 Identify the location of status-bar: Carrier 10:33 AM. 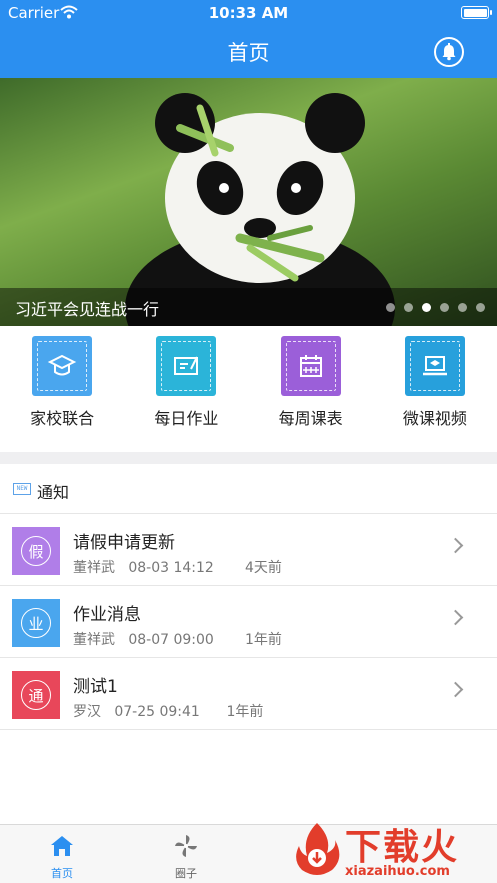
(248, 13).